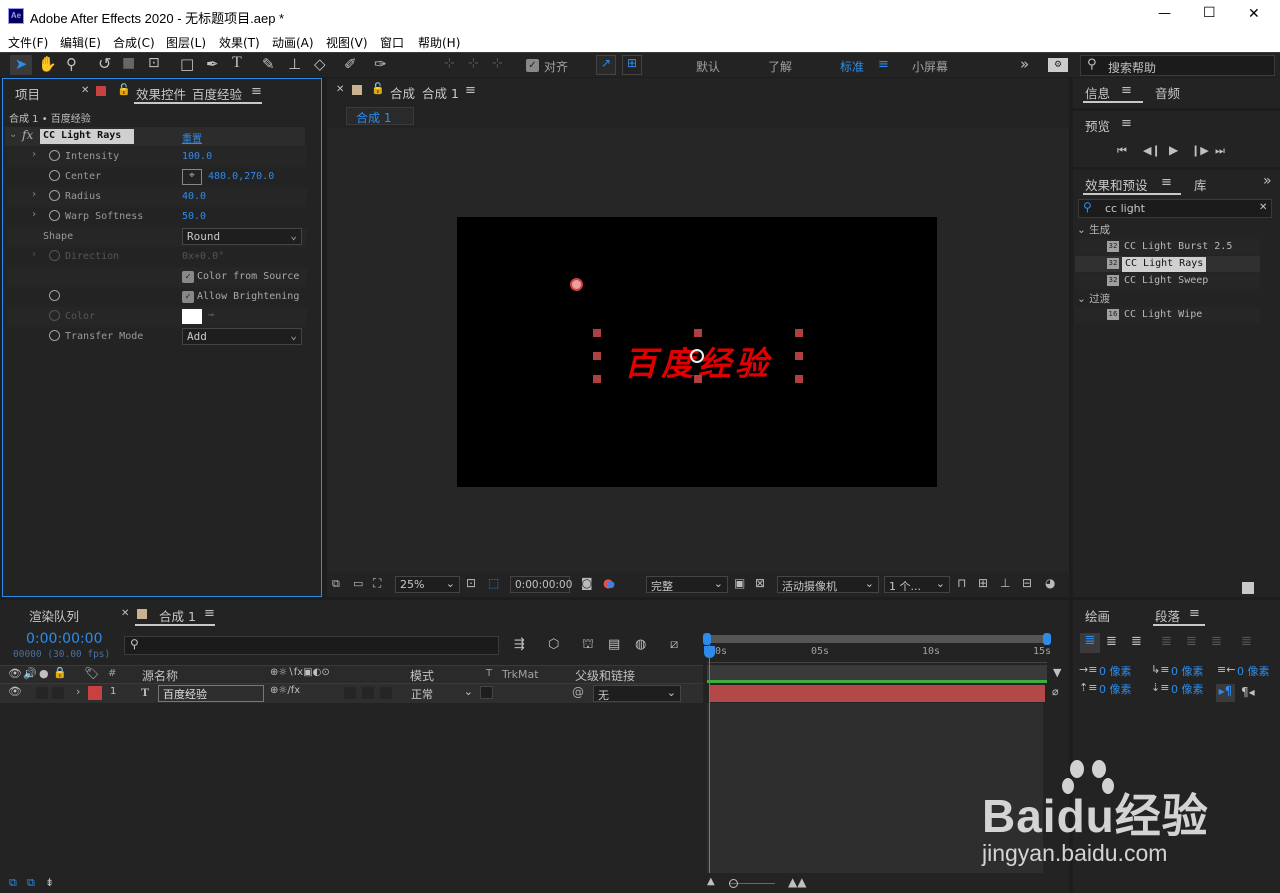 The width and height of the screenshot is (1280, 893). What do you see at coordinates (588, 645) in the screenshot?
I see `hide-shy-layers-icon: ⛫` at bounding box center [588, 645].